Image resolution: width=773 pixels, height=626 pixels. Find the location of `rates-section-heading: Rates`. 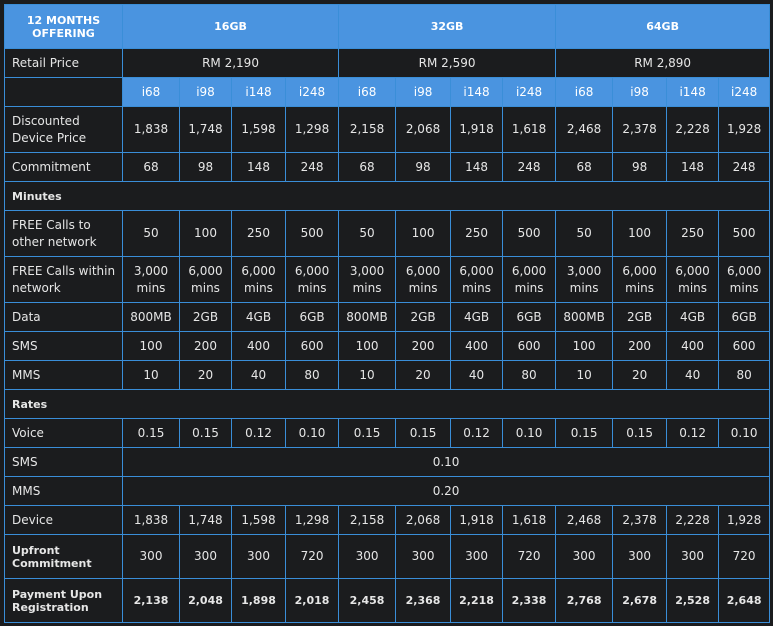

rates-section-heading: Rates is located at coordinates (387, 404).